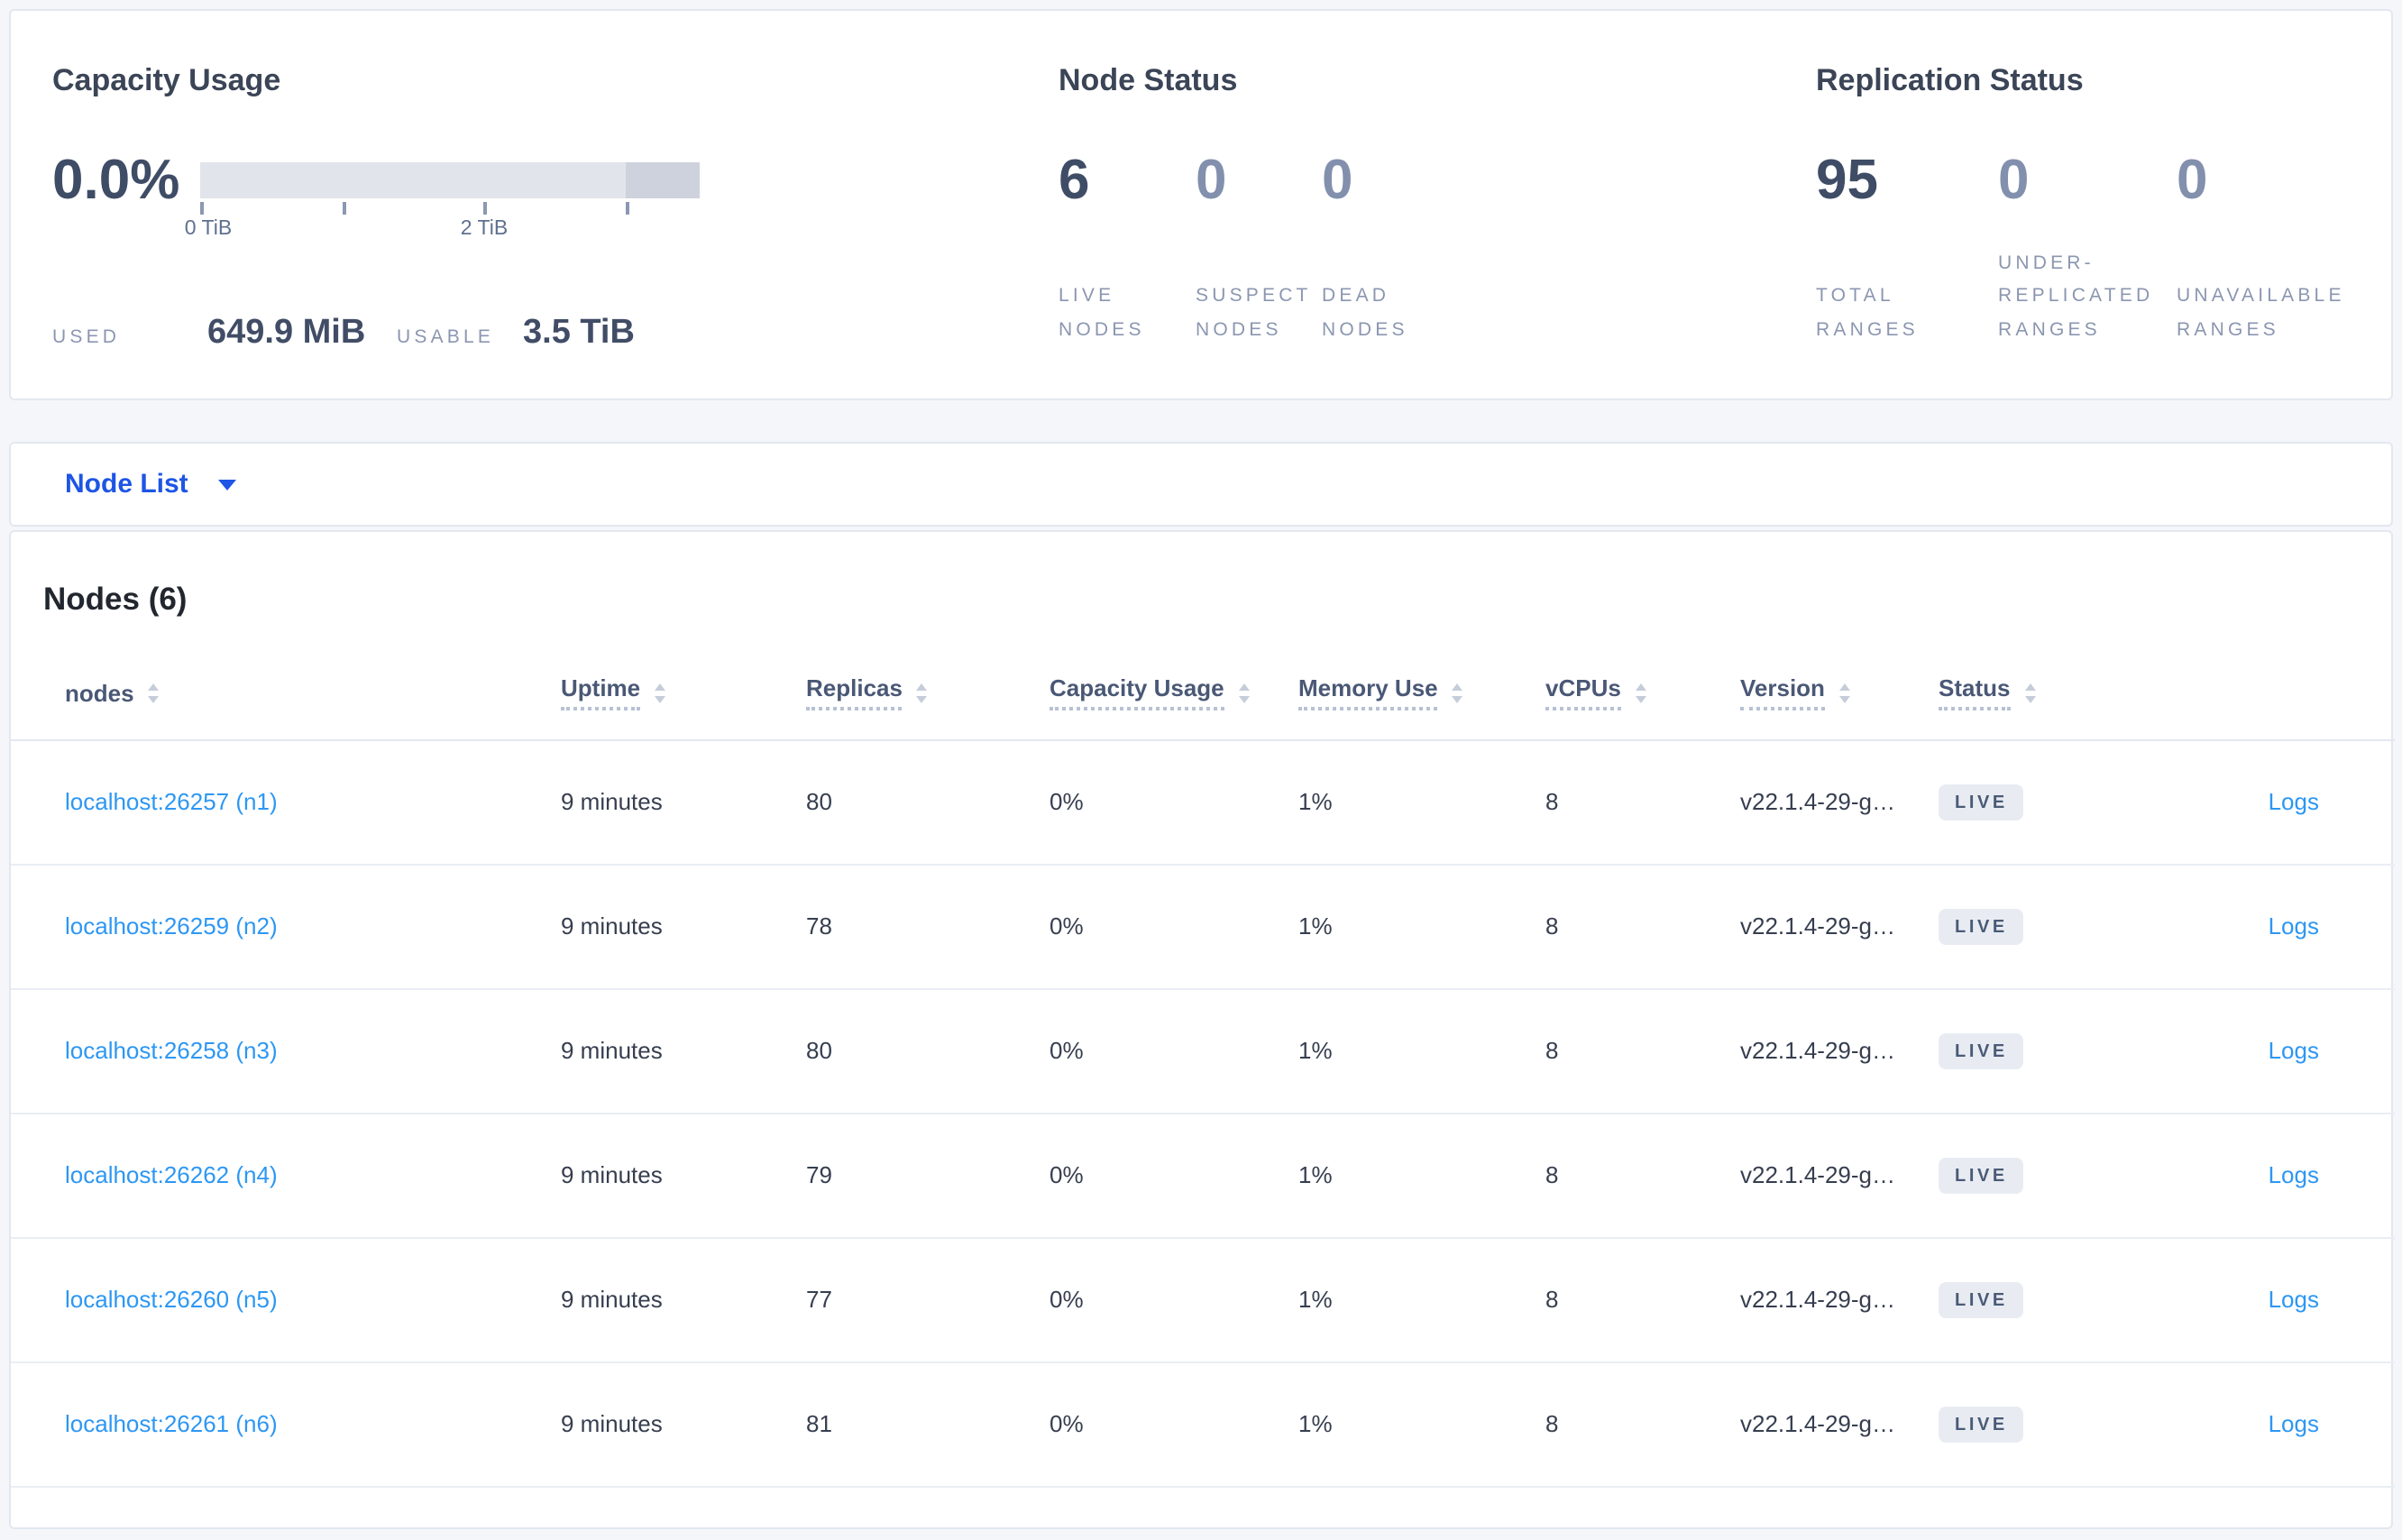 This screenshot has height=1540, width=2402. I want to click on nodes-table-title: Nodes (6), so click(115, 599).